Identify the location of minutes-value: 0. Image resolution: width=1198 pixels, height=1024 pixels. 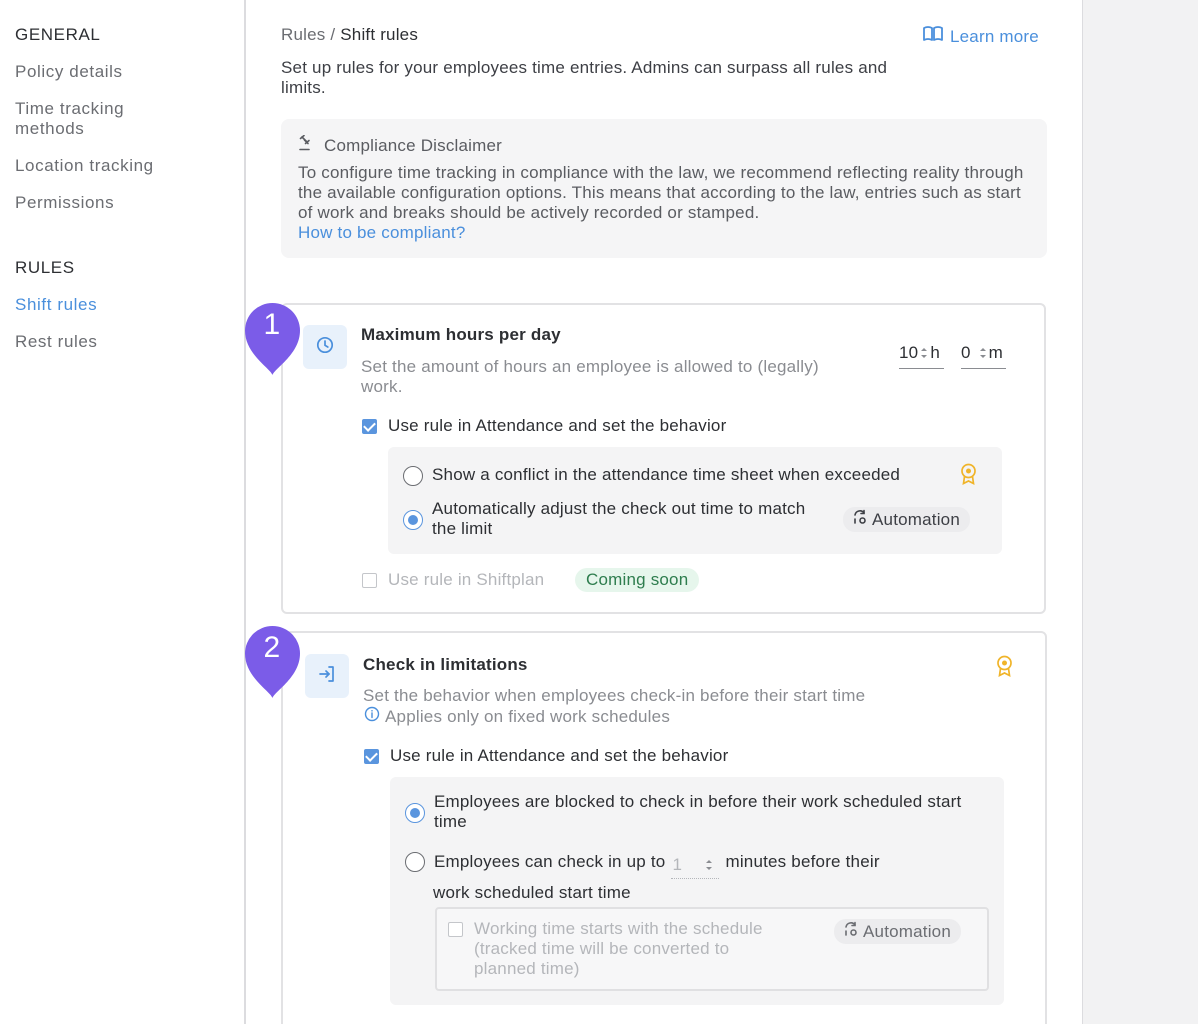
(966, 352).